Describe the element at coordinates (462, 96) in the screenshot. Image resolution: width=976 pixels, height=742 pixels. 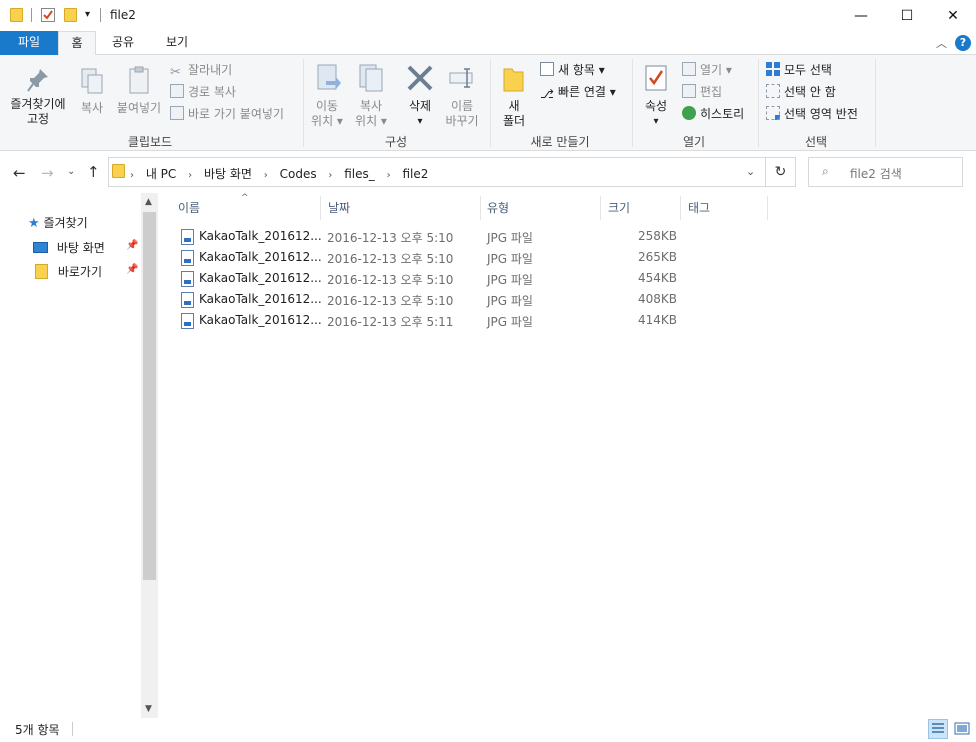
I see `rename-button: 이름 바꾸기` at that location.